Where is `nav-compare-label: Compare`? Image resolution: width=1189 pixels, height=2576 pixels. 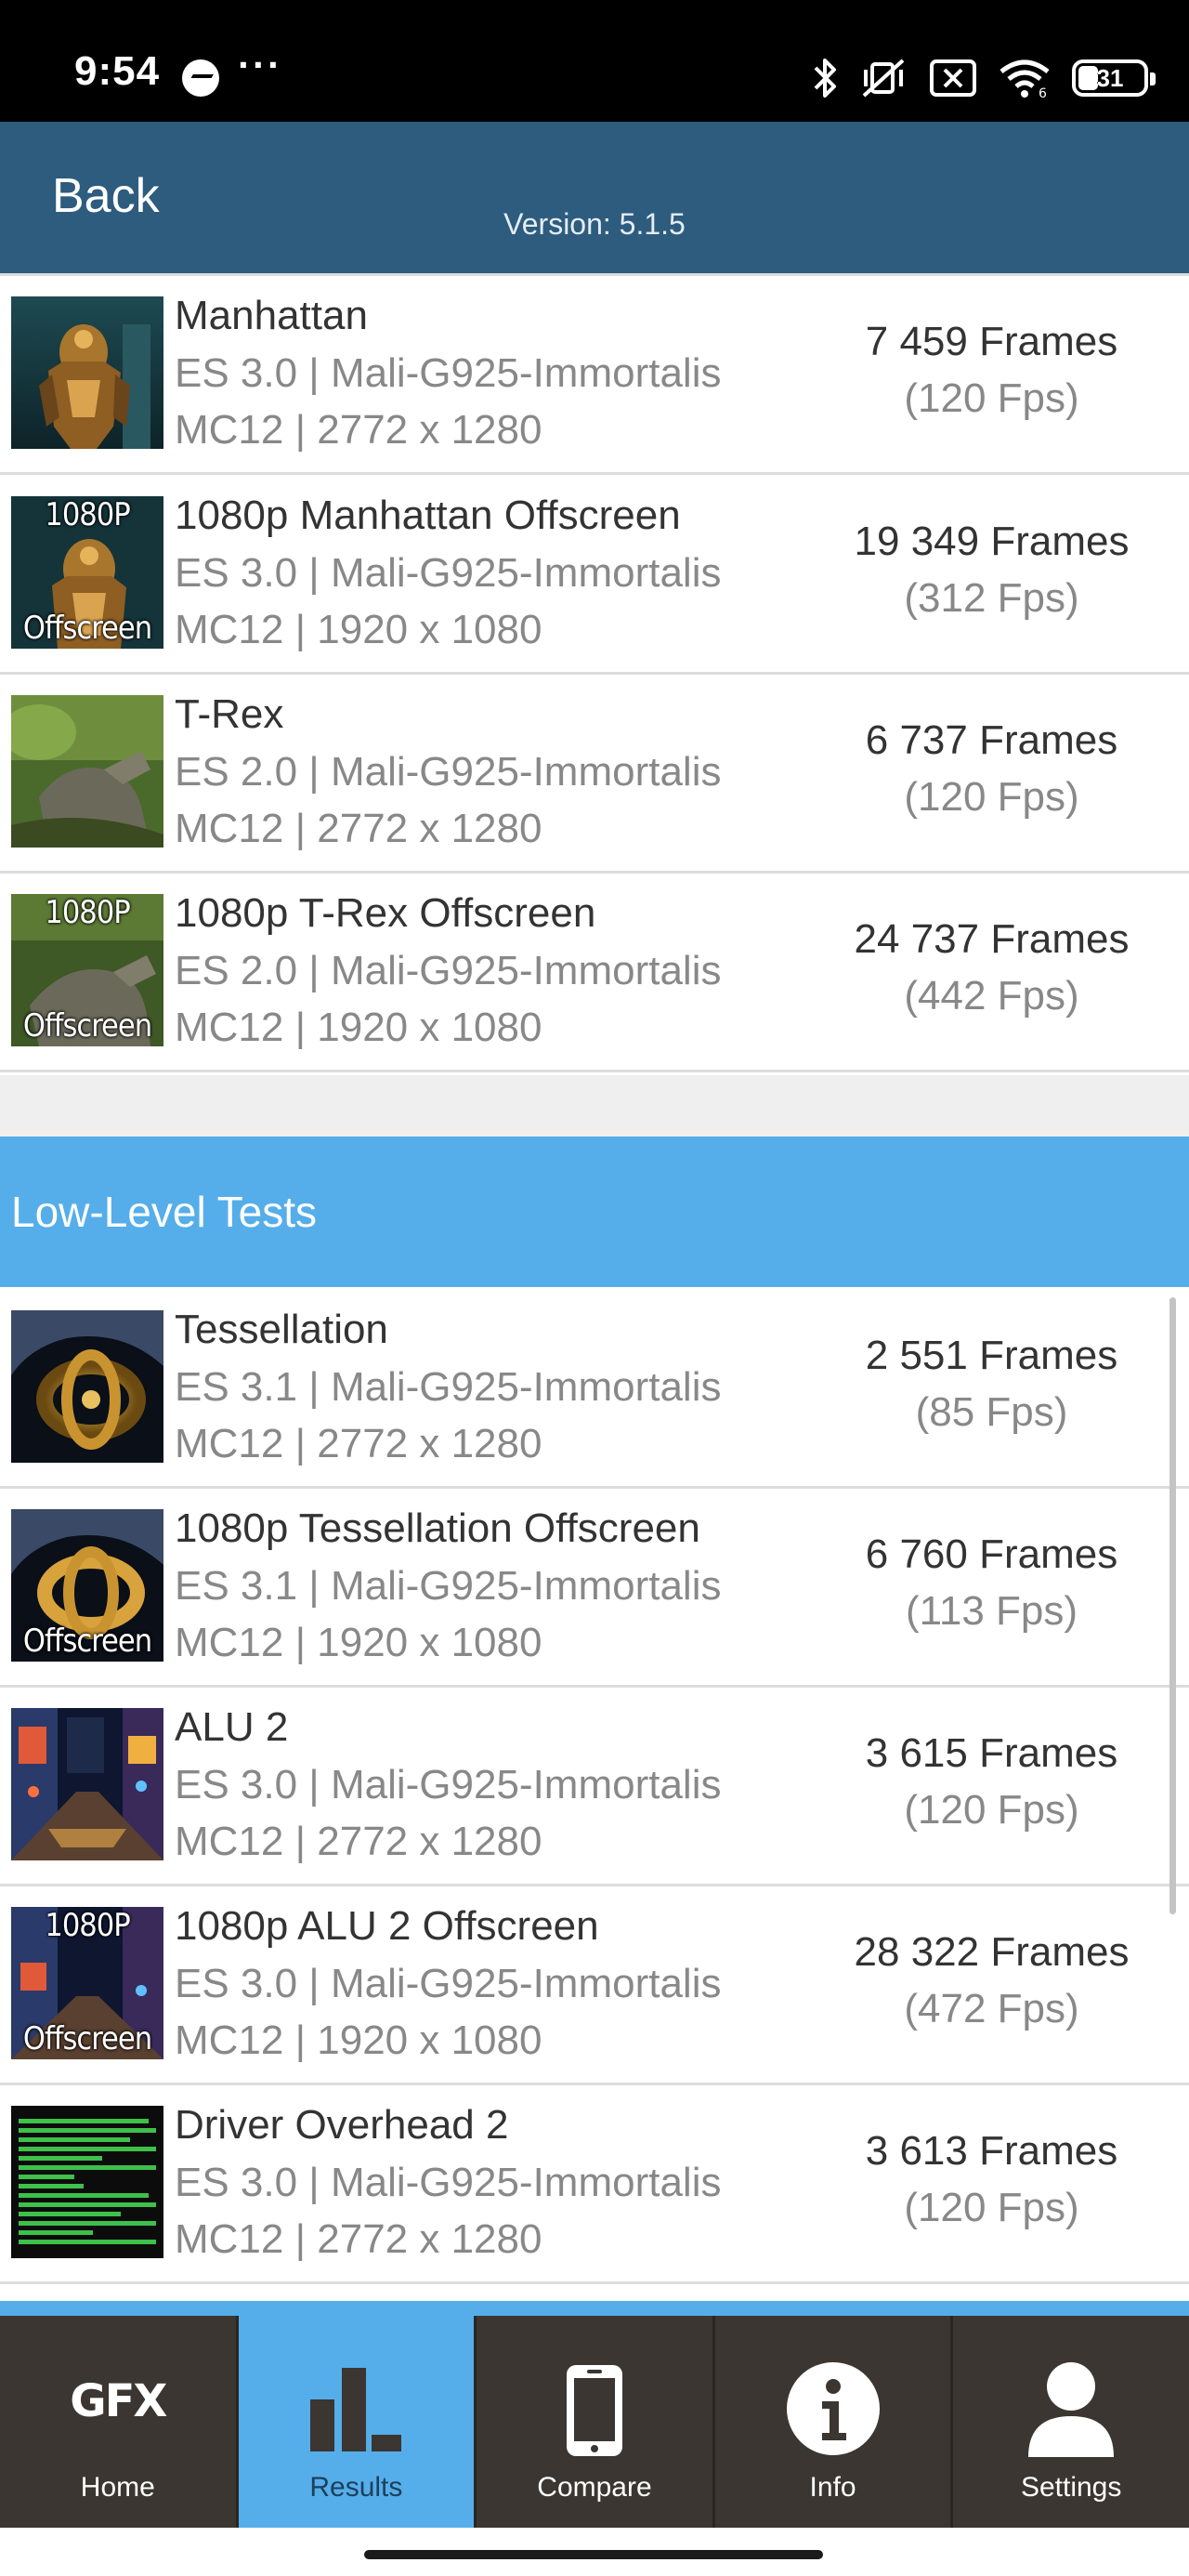 nav-compare-label: Compare is located at coordinates (594, 2487).